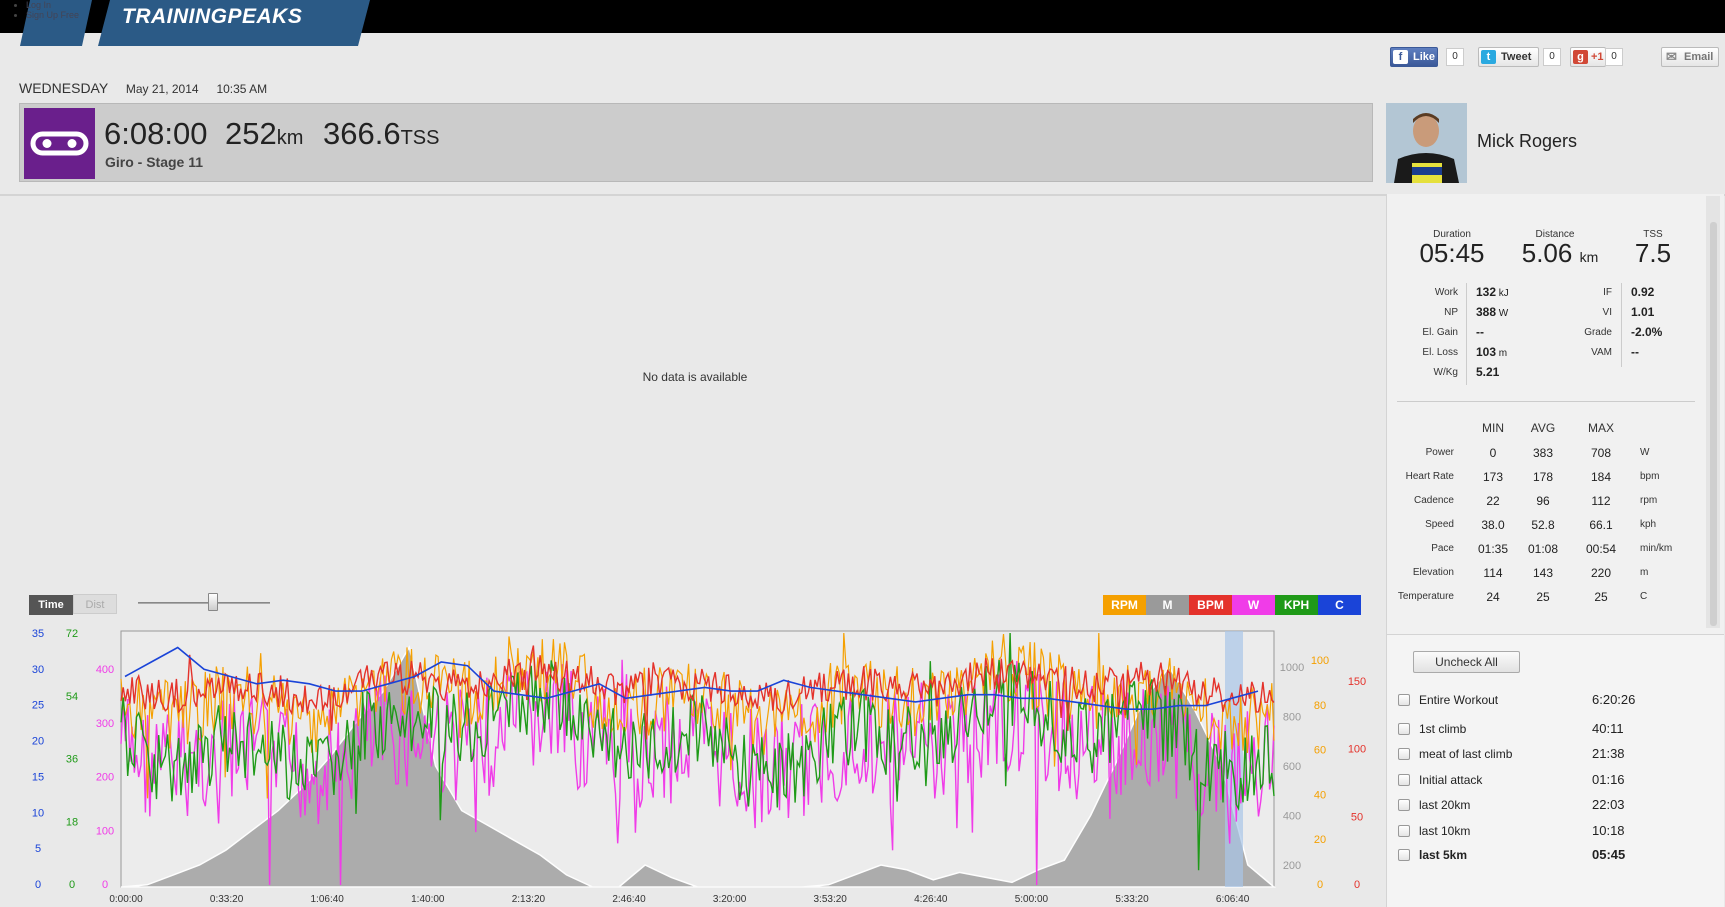 The width and height of the screenshot is (1725, 907). I want to click on table-header-avg: AVG, so click(1543, 428).